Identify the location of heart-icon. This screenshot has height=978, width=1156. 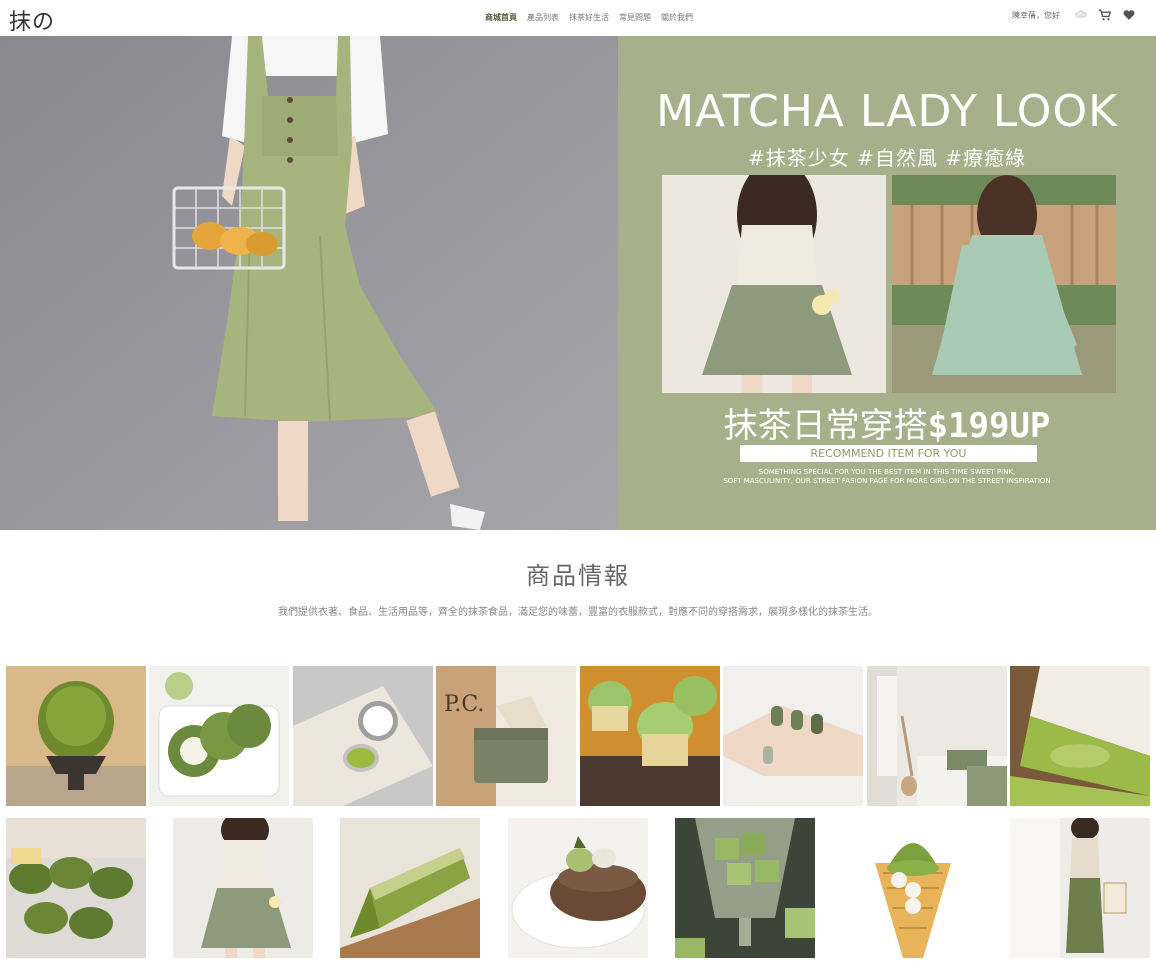
(1129, 15).